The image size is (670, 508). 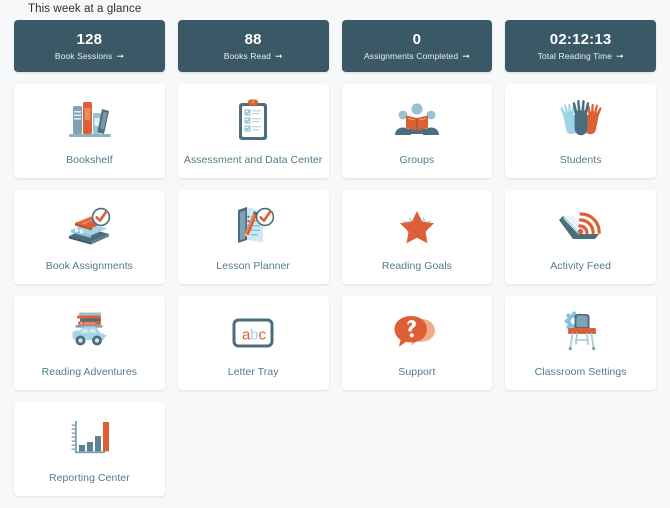 I want to click on stat-label-row: Assignments Completed ➞, so click(x=417, y=56).